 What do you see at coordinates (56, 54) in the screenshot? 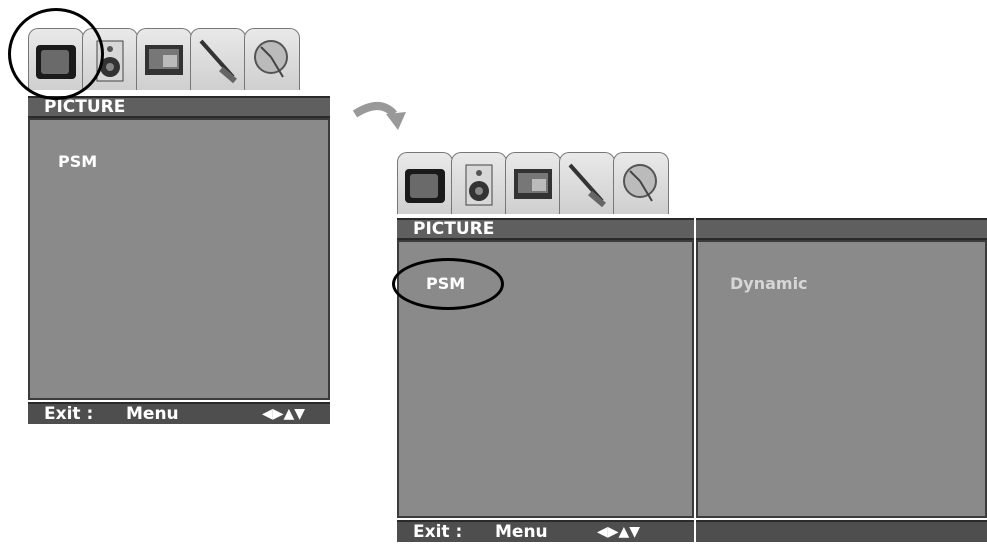
I see `highlight-circle` at bounding box center [56, 54].